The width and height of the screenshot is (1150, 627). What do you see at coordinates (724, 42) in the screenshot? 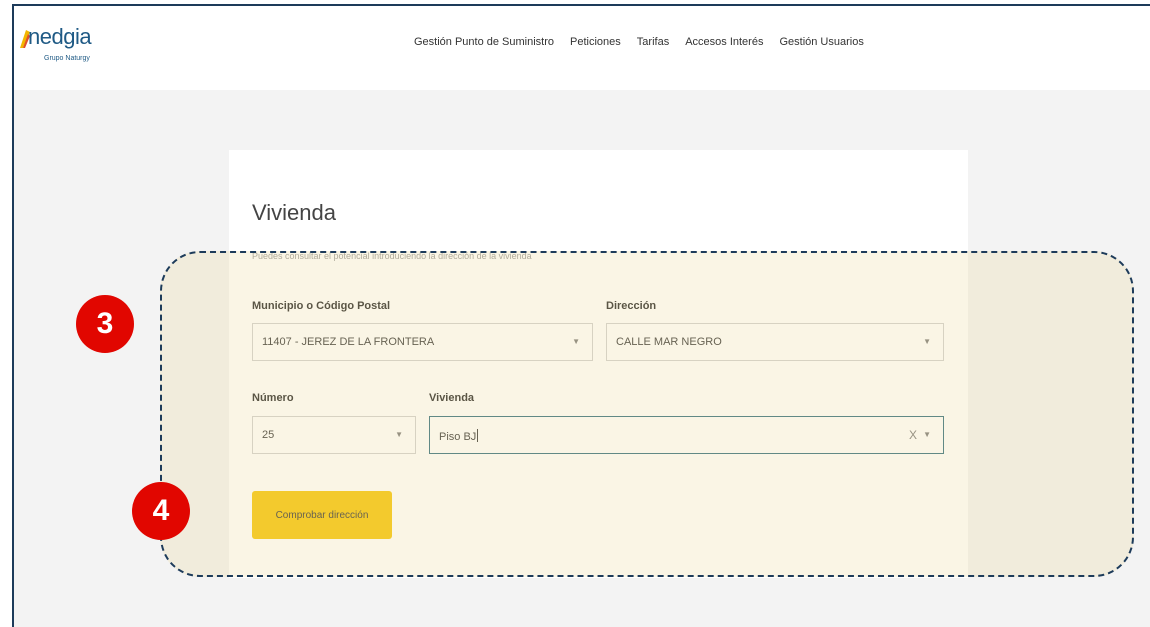
I see `nav-accesos-interes: Accesos Interés` at bounding box center [724, 42].